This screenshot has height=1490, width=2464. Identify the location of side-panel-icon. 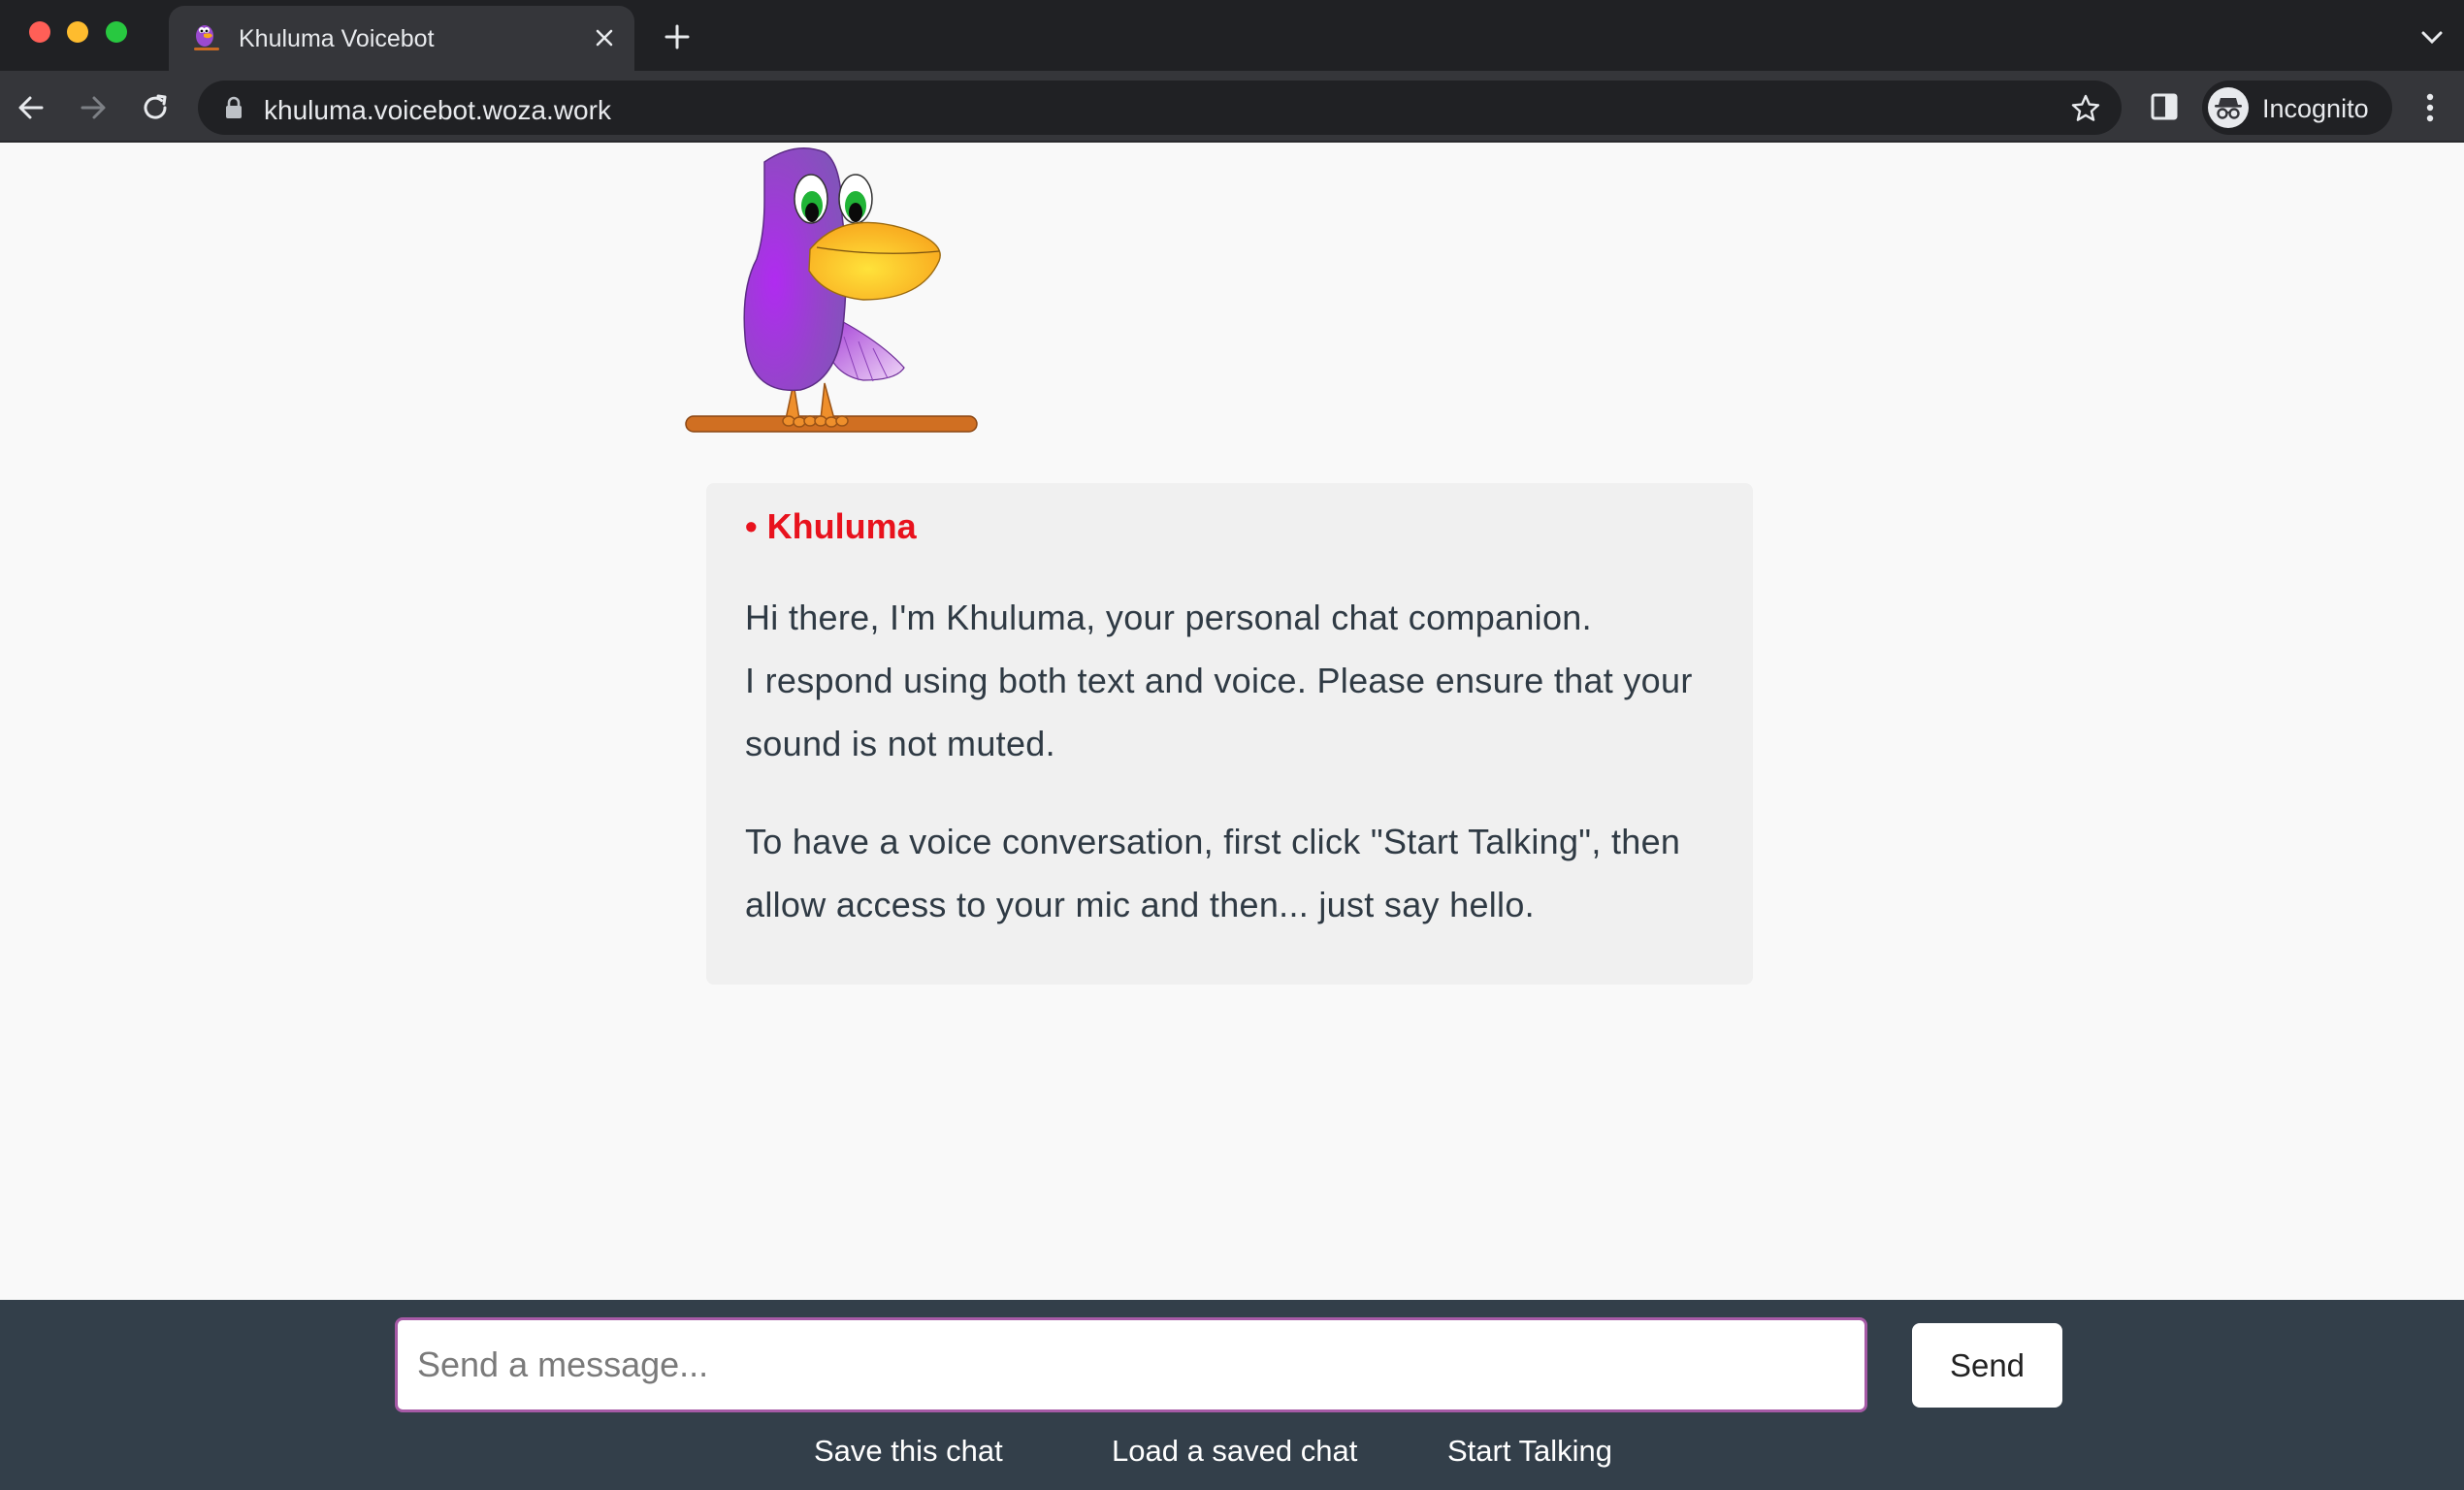
(2164, 107).